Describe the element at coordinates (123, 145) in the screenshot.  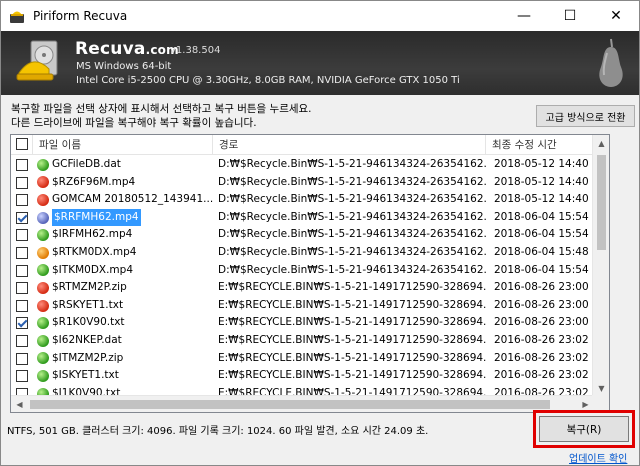
I see `column-header-filename: 파일 이름` at that location.